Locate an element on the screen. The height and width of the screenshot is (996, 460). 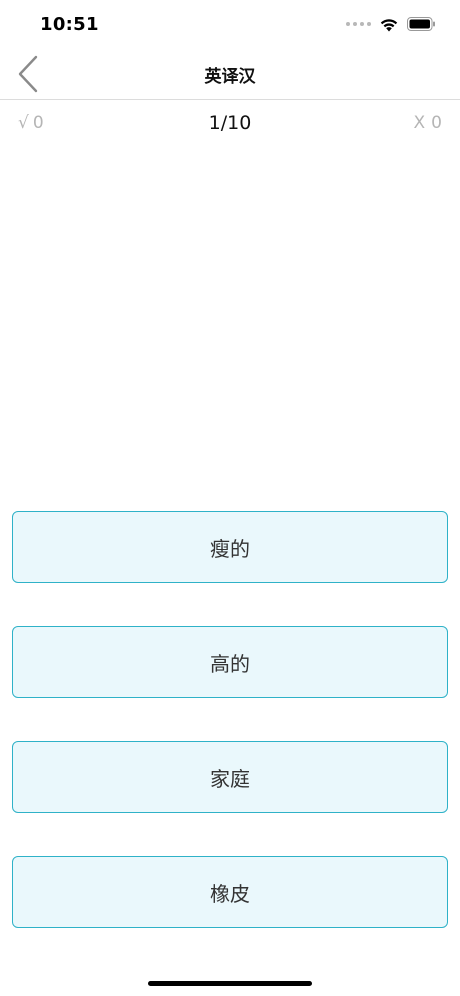
home-indicator is located at coordinates (230, 983).